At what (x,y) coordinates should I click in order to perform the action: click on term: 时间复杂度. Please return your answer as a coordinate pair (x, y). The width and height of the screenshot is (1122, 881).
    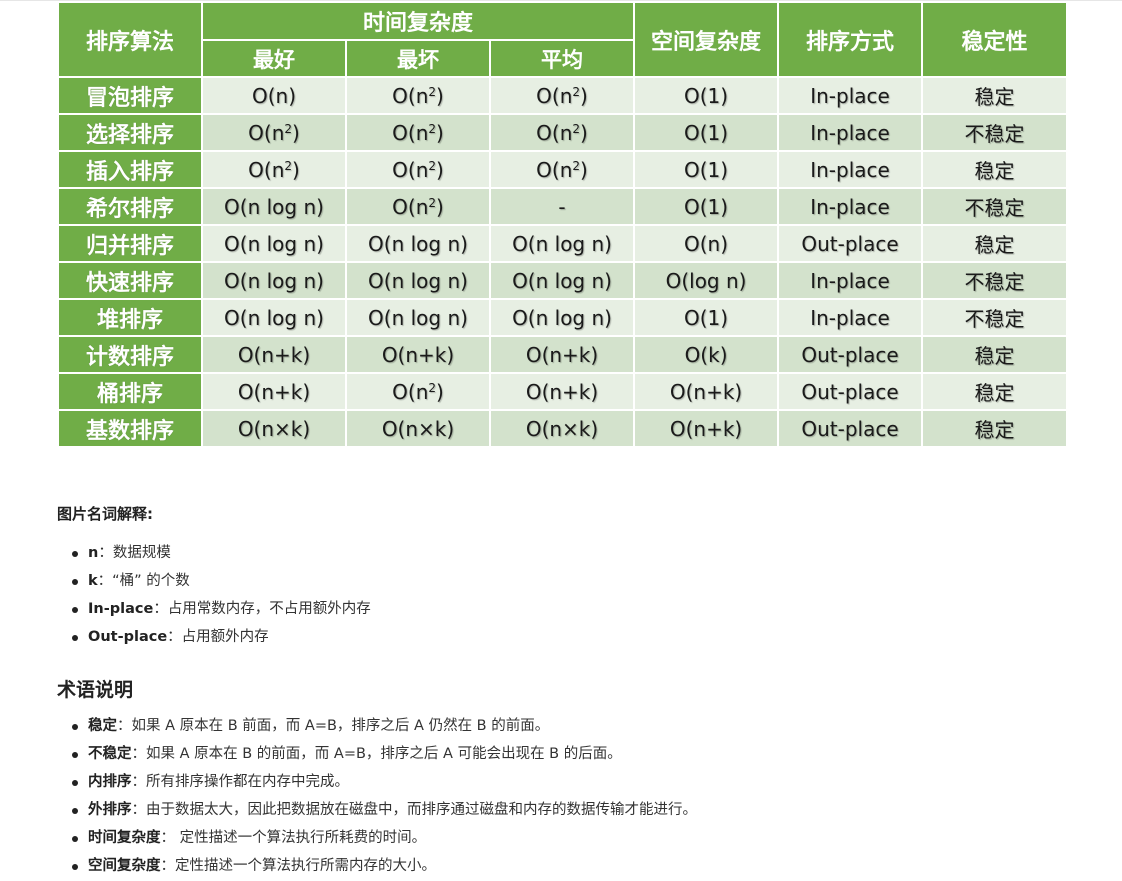
    Looking at the image, I should click on (124, 838).